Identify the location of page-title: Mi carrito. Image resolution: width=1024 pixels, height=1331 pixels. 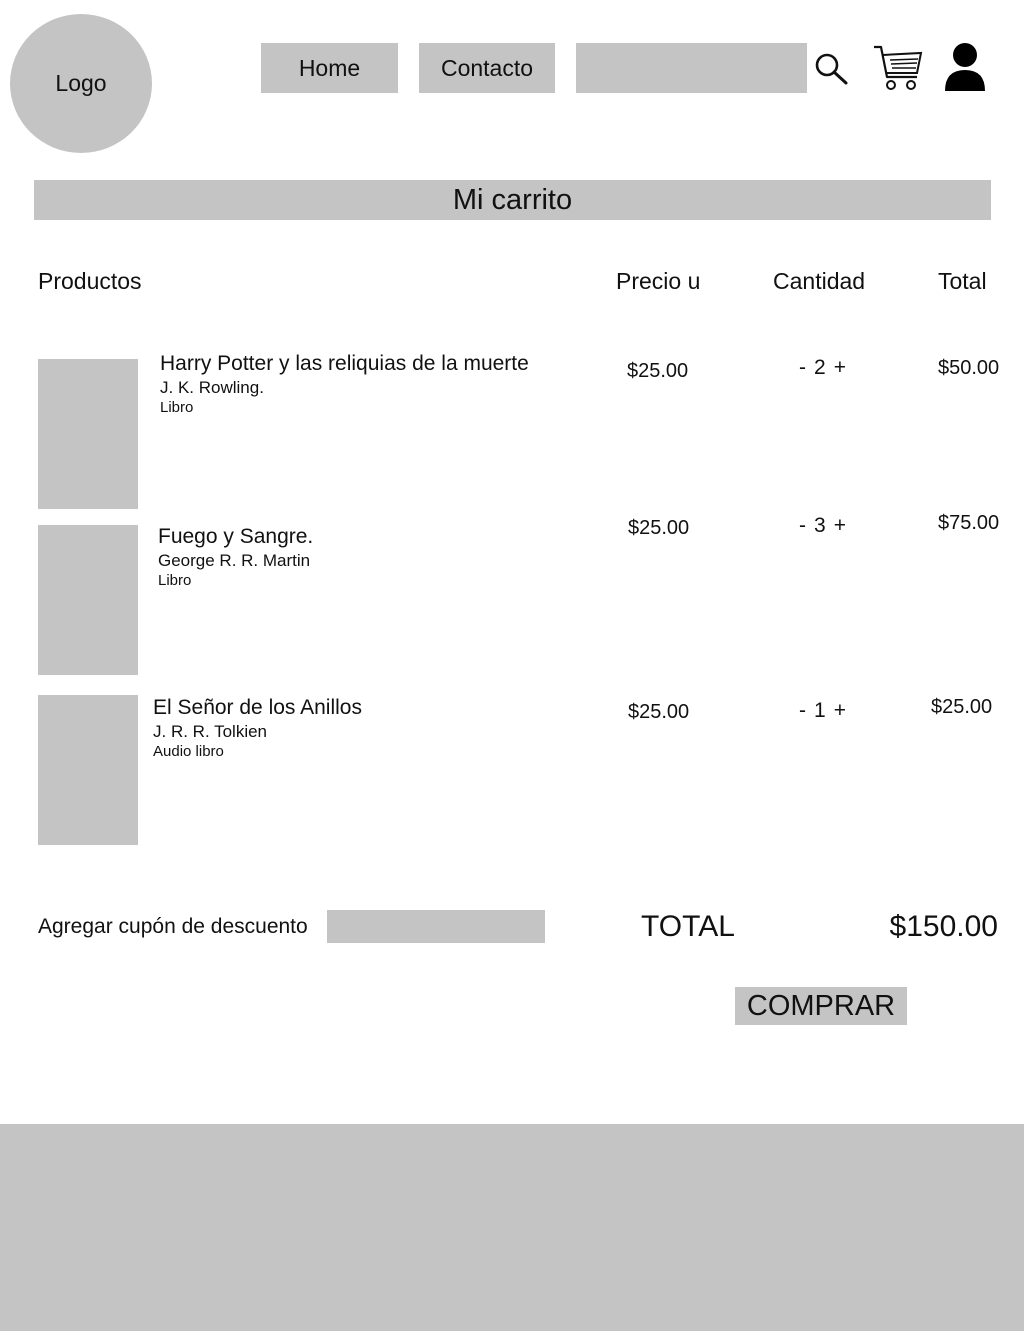
(512, 200).